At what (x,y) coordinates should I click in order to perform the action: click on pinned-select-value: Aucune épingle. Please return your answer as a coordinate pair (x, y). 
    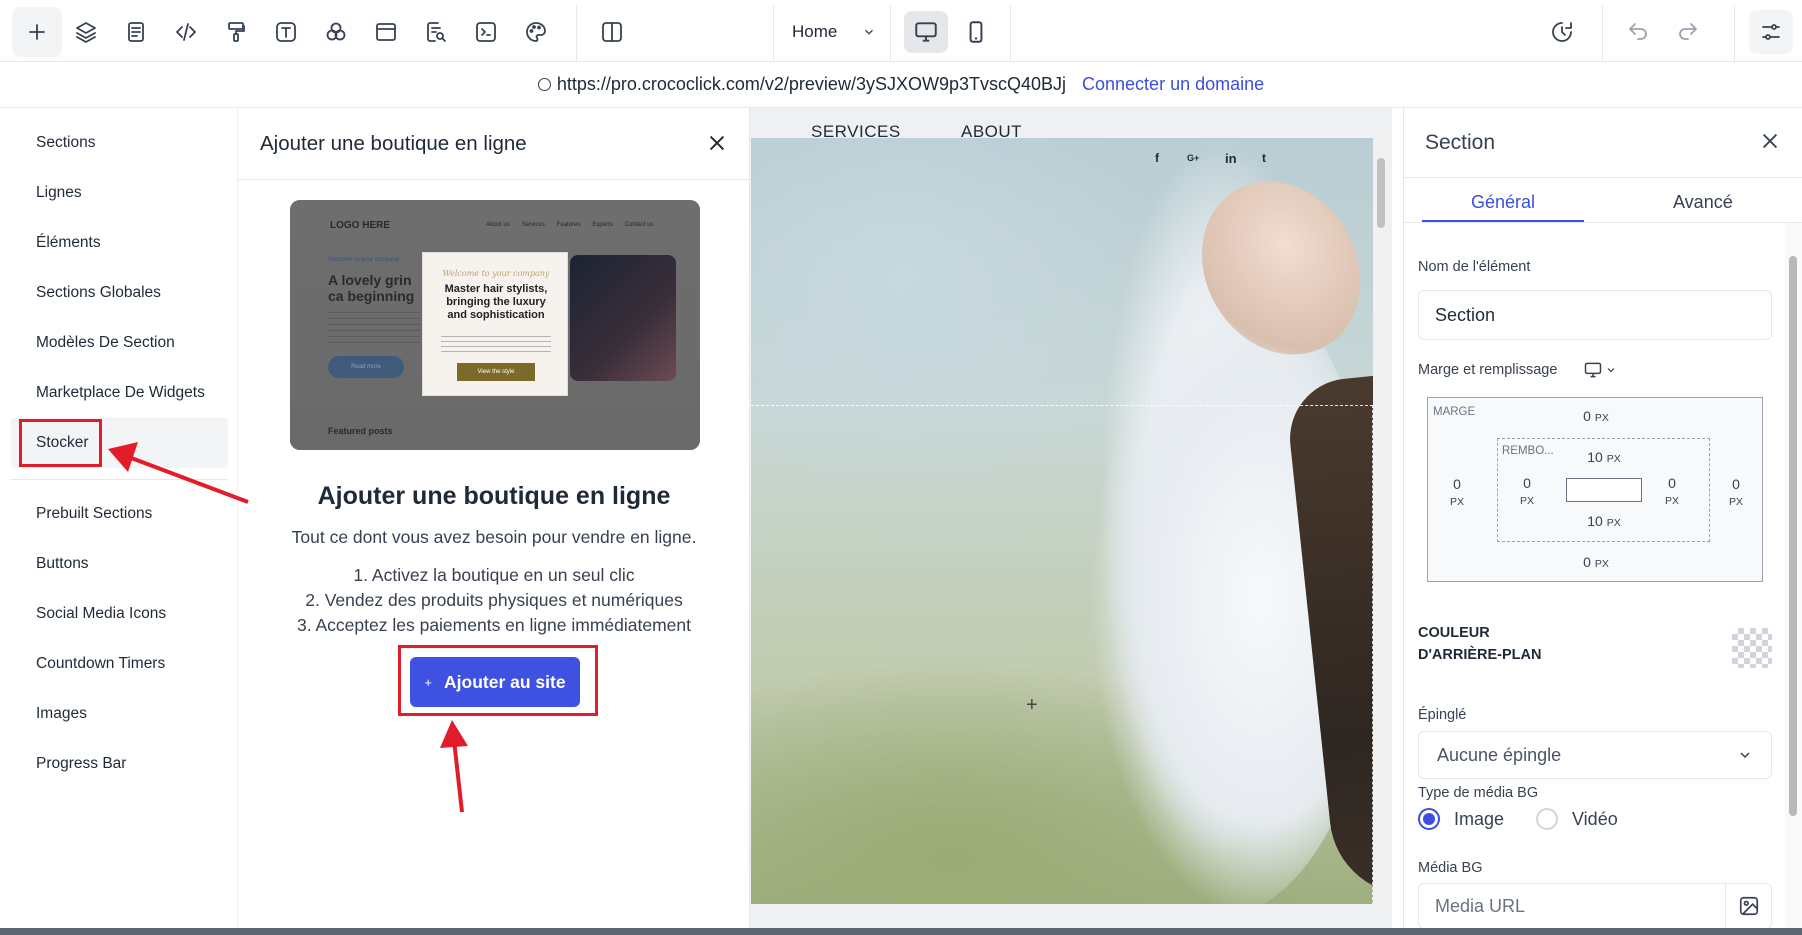
    Looking at the image, I should click on (1499, 754).